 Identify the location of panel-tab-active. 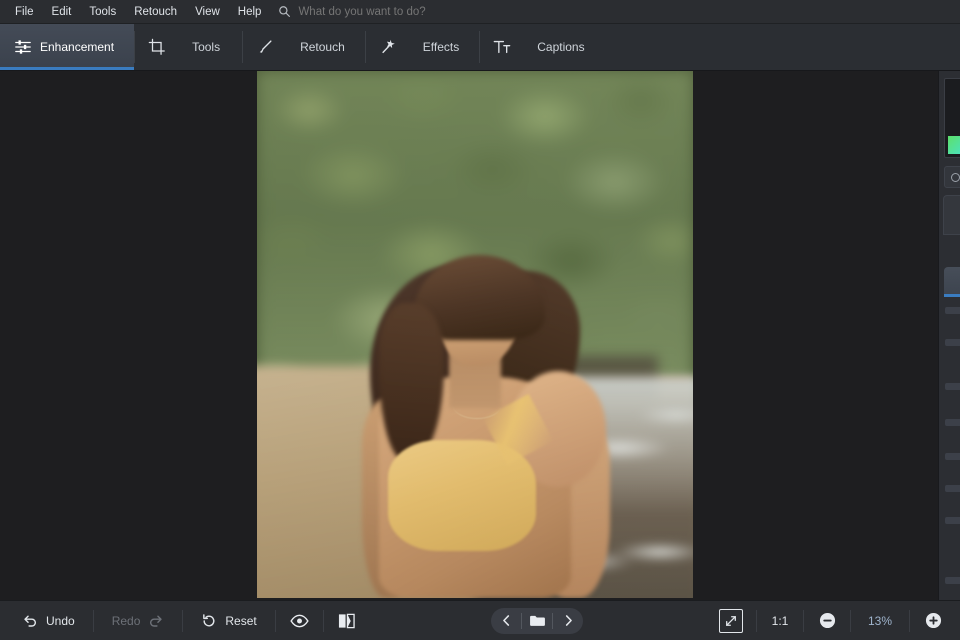
(952, 282).